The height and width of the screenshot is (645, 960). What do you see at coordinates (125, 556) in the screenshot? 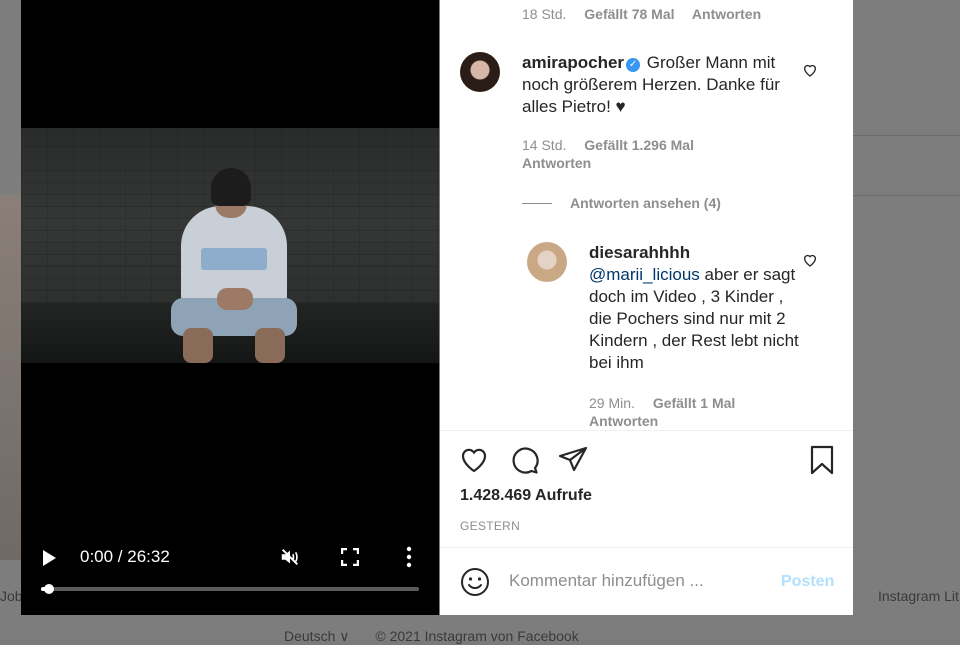
I see `video-time: 0:00 / 26:32` at bounding box center [125, 556].